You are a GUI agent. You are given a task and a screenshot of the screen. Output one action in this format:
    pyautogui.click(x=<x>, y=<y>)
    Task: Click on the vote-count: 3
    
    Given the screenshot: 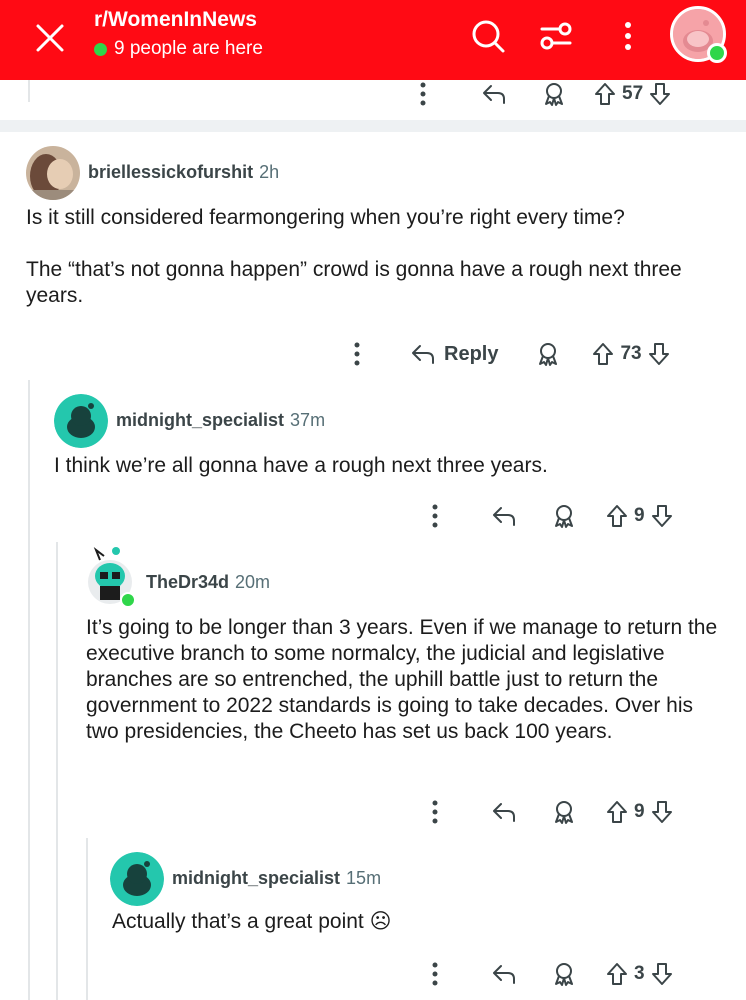 What is the action you would take?
    pyautogui.click(x=639, y=973)
    